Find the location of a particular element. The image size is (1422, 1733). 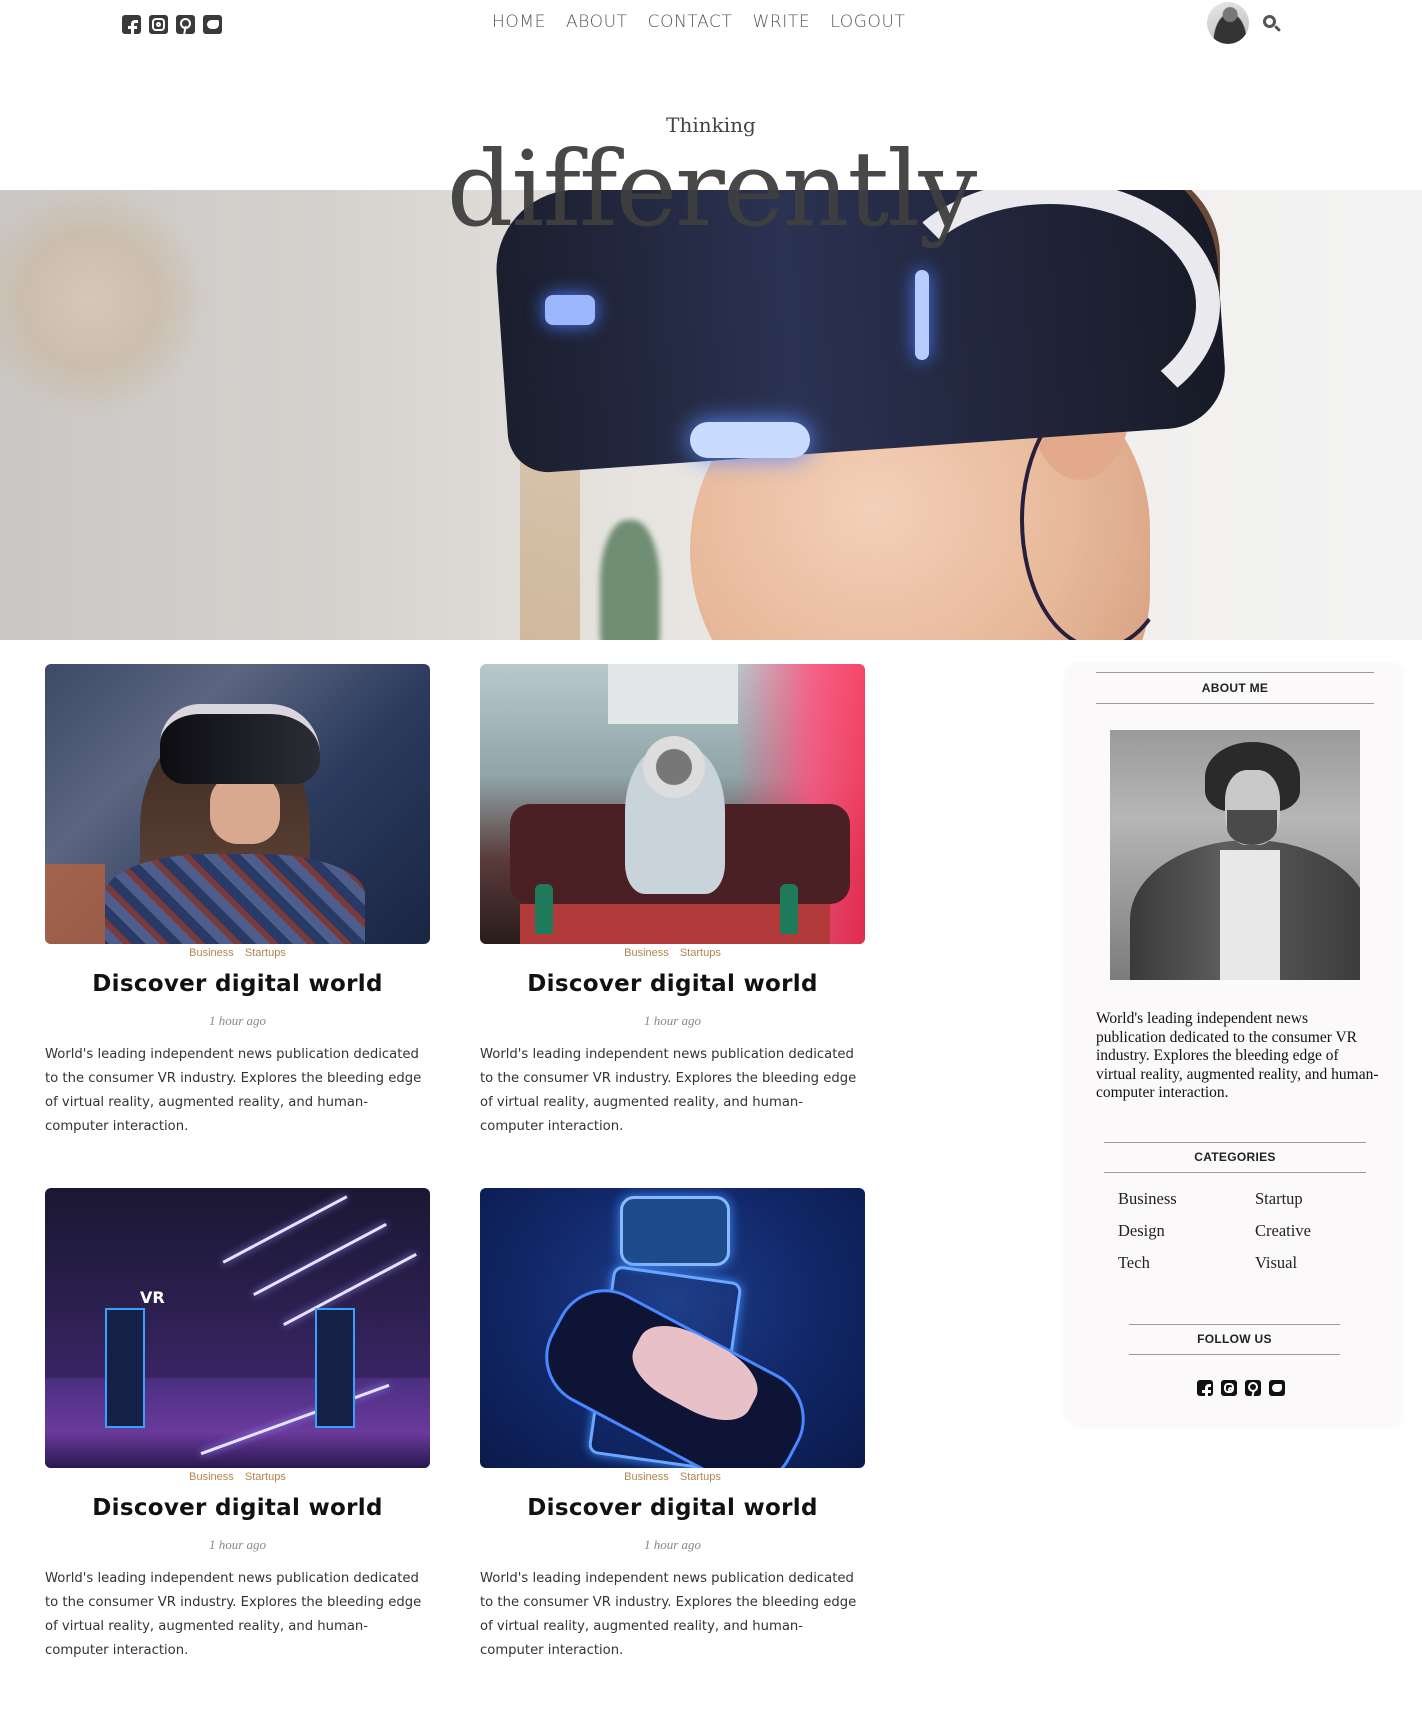

categories-heading: CATEGORIES is located at coordinates (1235, 1157).